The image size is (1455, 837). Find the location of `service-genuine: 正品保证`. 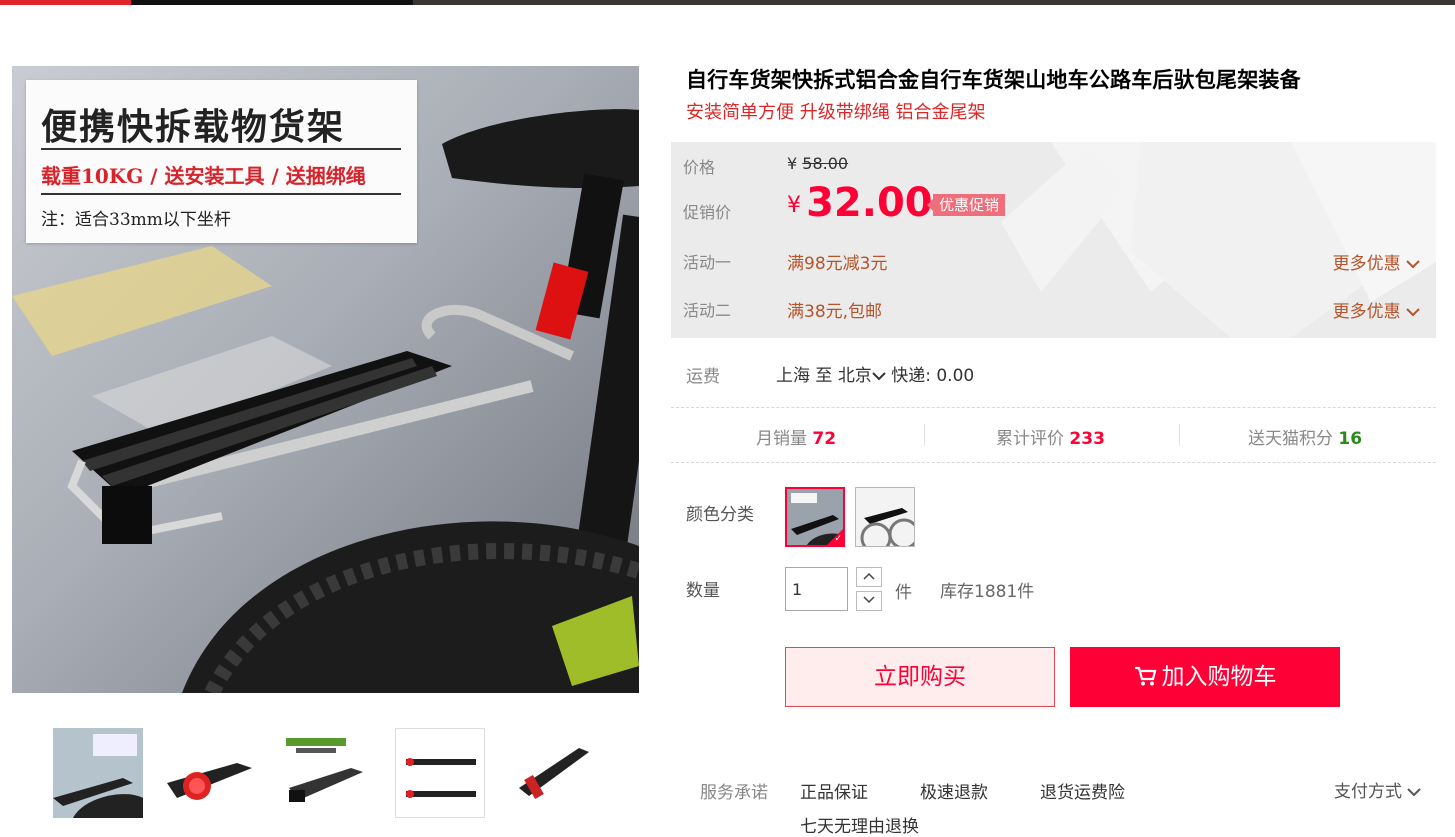

service-genuine: 正品保证 is located at coordinates (834, 790).